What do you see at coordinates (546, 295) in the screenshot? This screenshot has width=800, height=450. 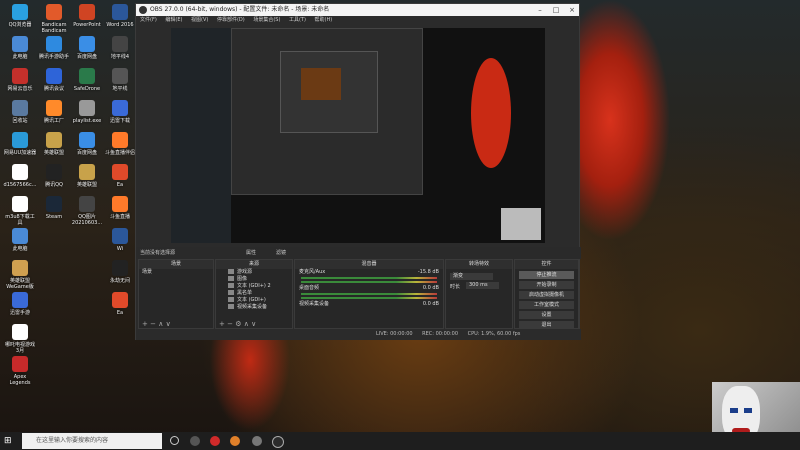 I see `virtual-camera-button: 启动虚拟摄像机` at bounding box center [546, 295].